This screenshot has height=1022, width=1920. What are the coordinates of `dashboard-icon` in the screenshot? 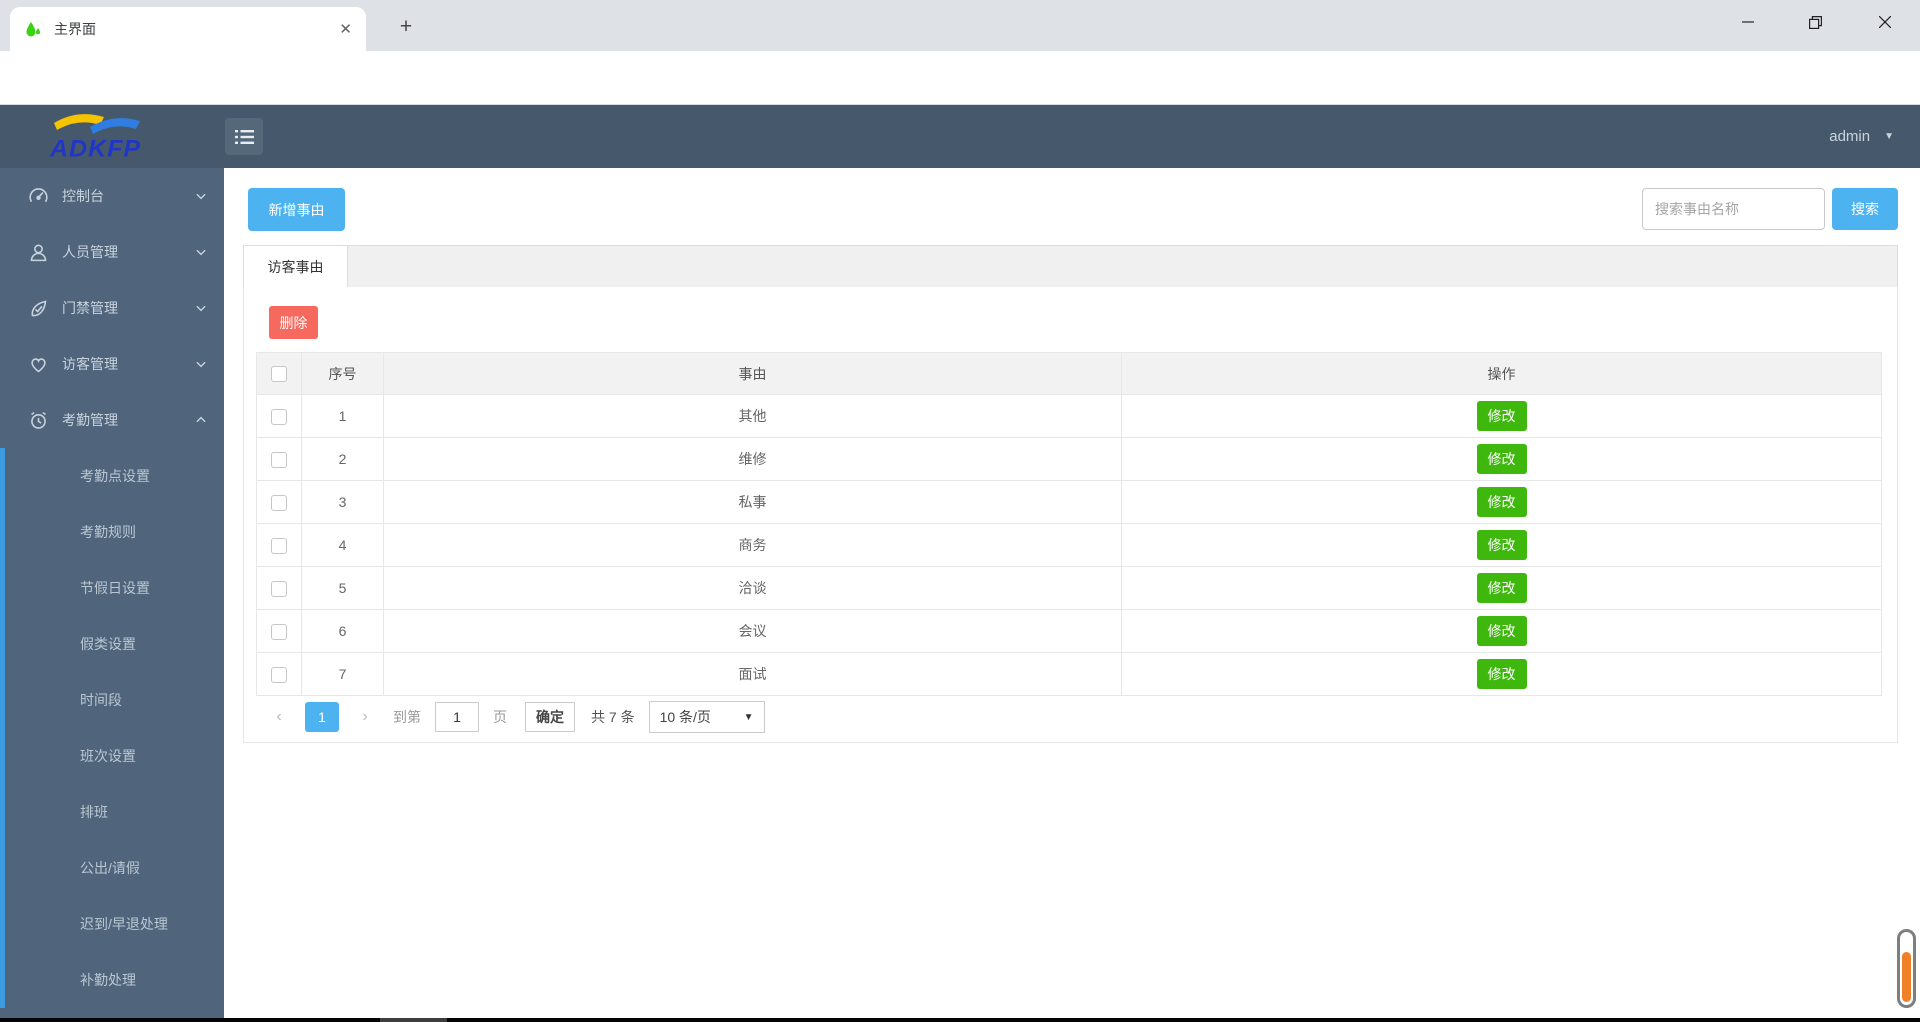 It's located at (38, 196).